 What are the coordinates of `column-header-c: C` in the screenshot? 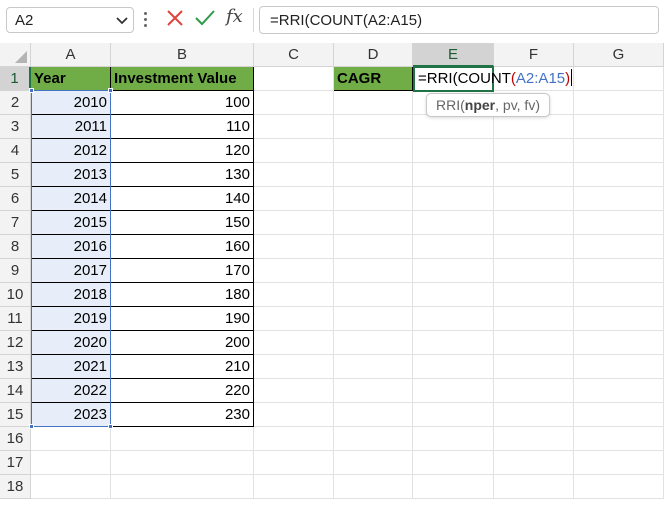 It's located at (294, 55).